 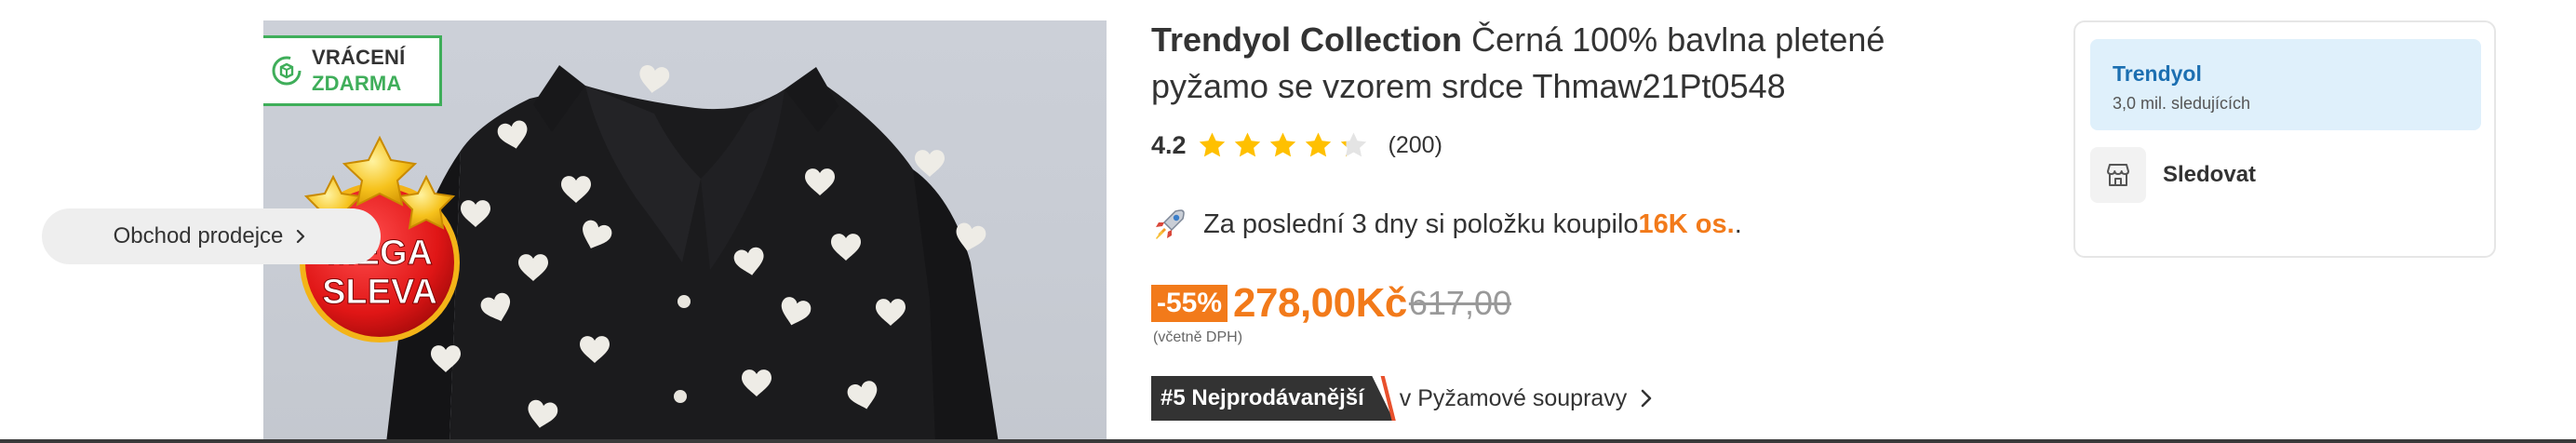 I want to click on seller-followers: 3,0 mil. sledujících, so click(x=2182, y=103).